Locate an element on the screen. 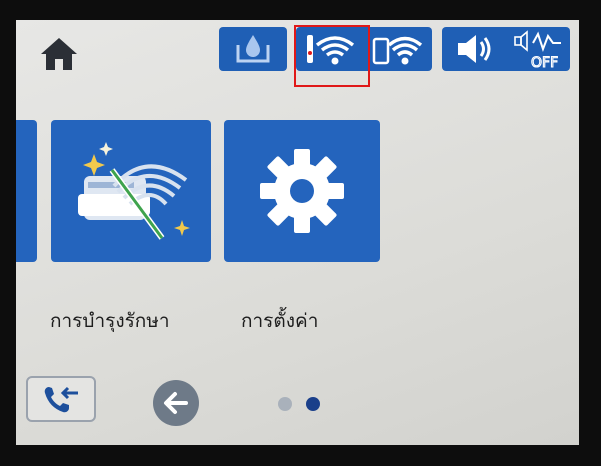 The height and width of the screenshot is (466, 601). settings-tile is located at coordinates (302, 191).